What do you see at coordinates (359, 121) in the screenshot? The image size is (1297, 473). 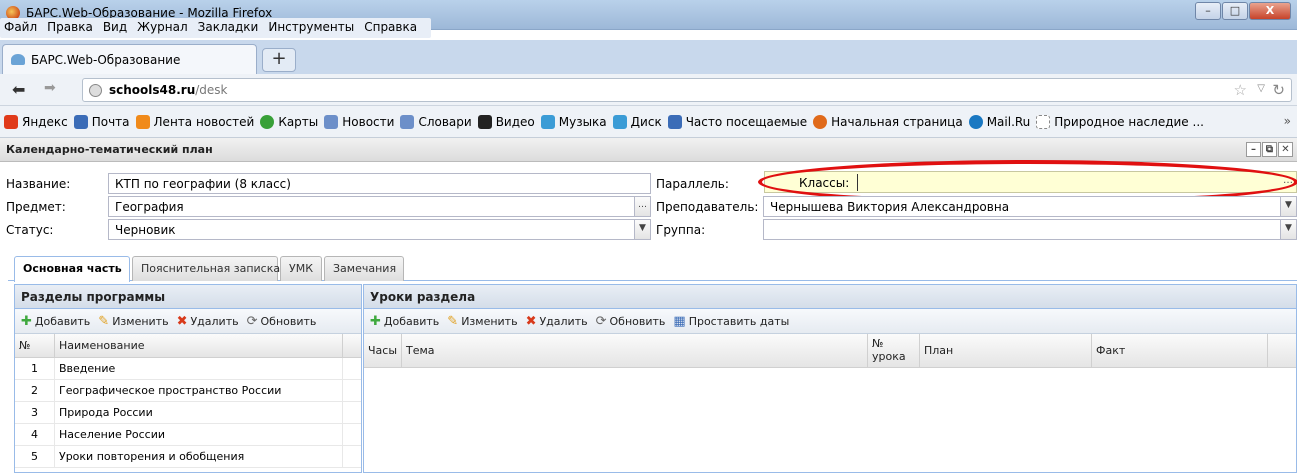 I see `bookmark-news: Новости` at bounding box center [359, 121].